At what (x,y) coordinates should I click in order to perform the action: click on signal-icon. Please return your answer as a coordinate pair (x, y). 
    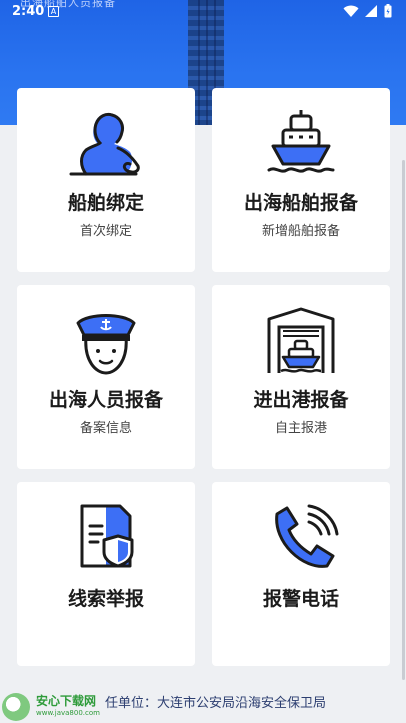
    Looking at the image, I should click on (371, 10).